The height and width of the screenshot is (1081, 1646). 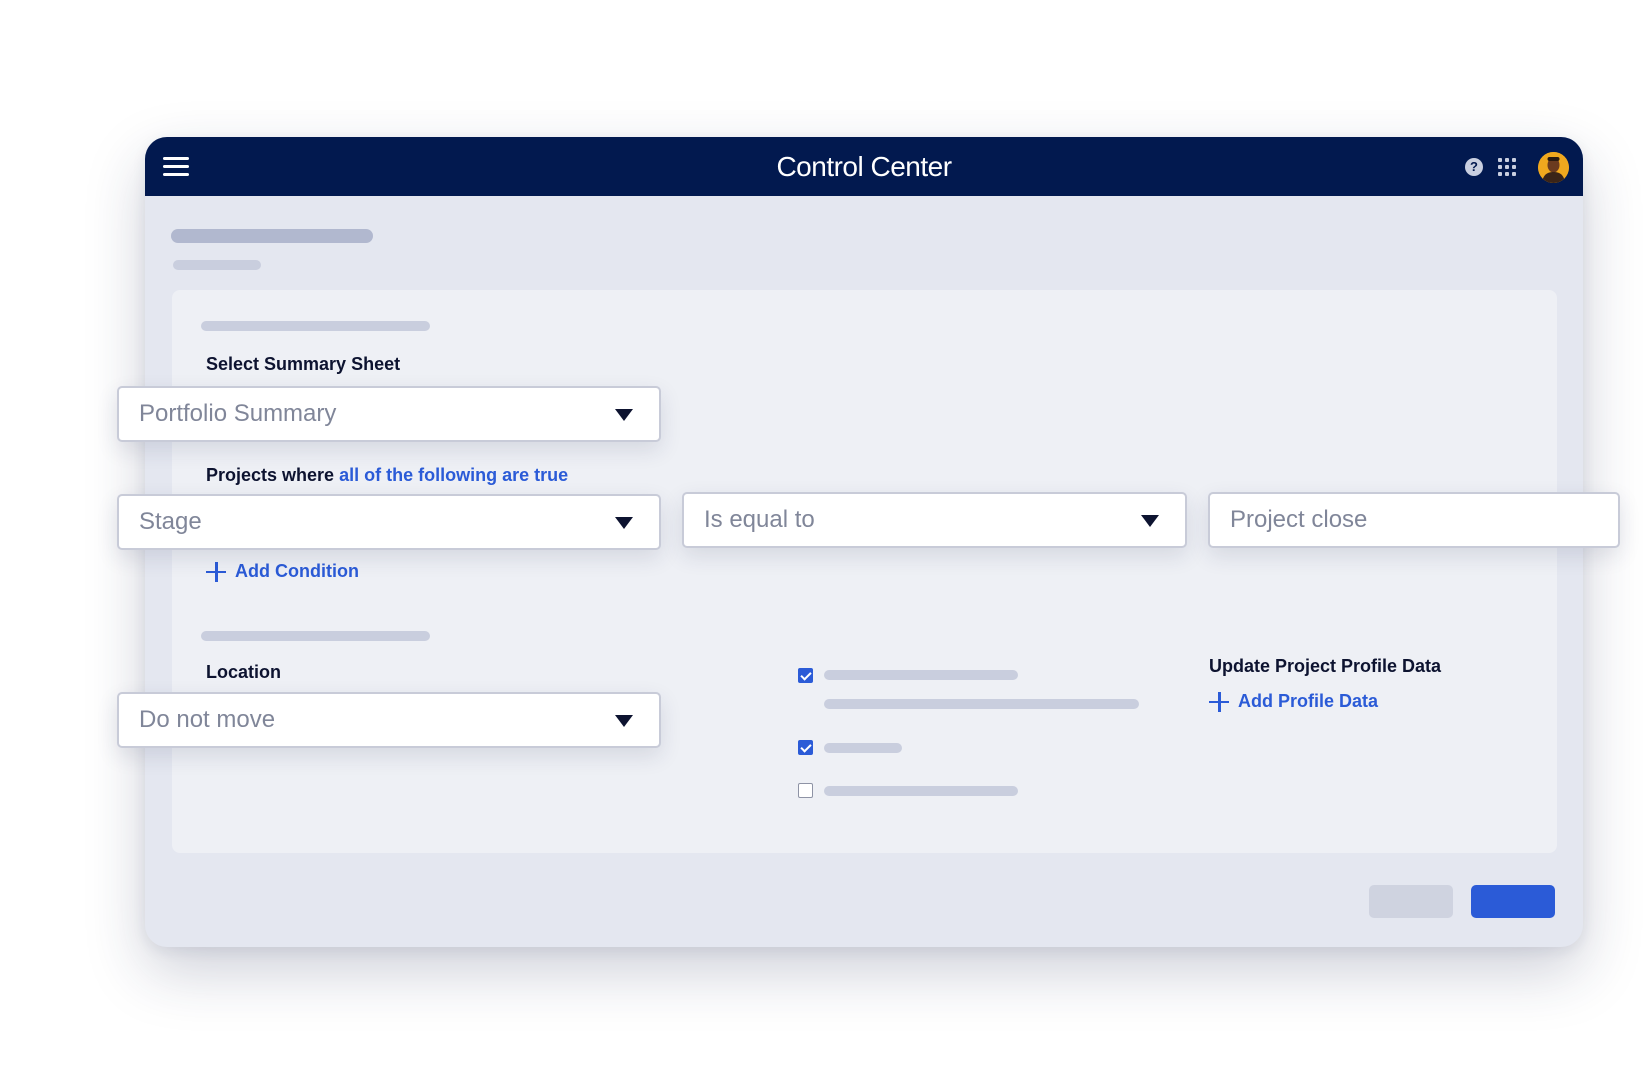 What do you see at coordinates (217, 265) in the screenshot?
I see `page-subheading-placeholder` at bounding box center [217, 265].